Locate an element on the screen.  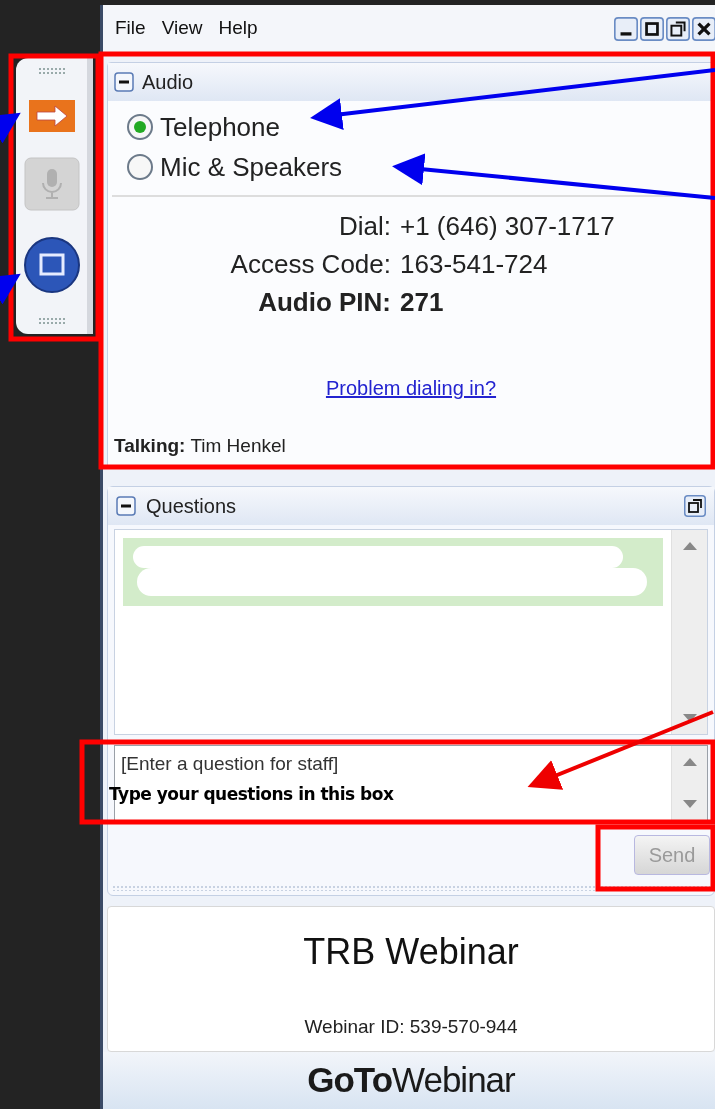
webinar-title: TRB Webinar is located at coordinates (411, 952).